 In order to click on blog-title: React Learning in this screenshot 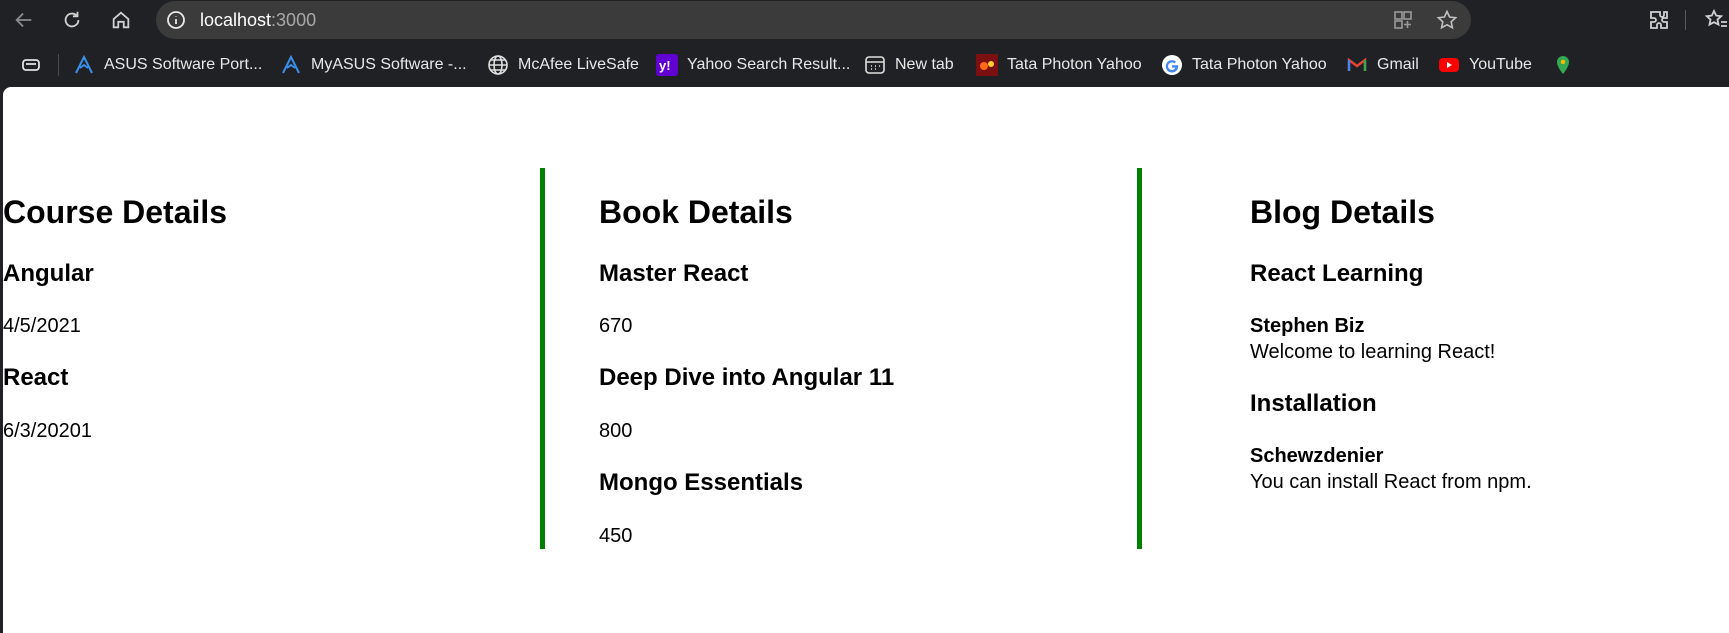, I will do `click(1337, 273)`.